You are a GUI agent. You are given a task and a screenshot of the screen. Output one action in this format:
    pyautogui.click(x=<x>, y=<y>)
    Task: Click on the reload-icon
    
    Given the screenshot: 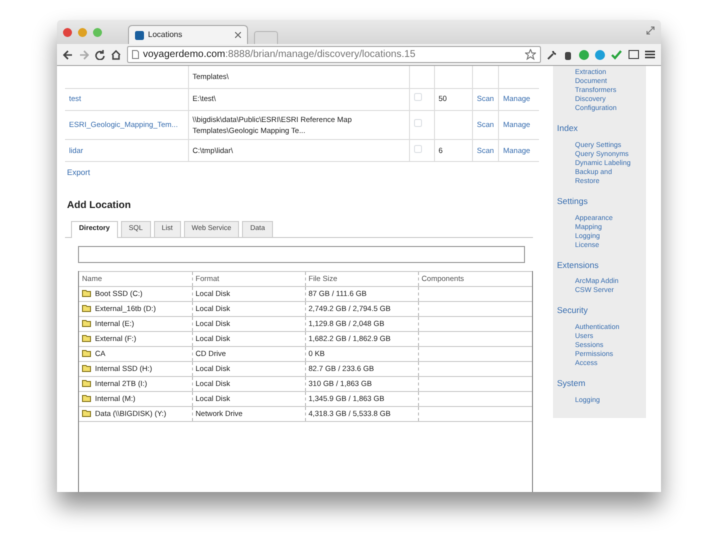 What is the action you would take?
    pyautogui.click(x=100, y=55)
    